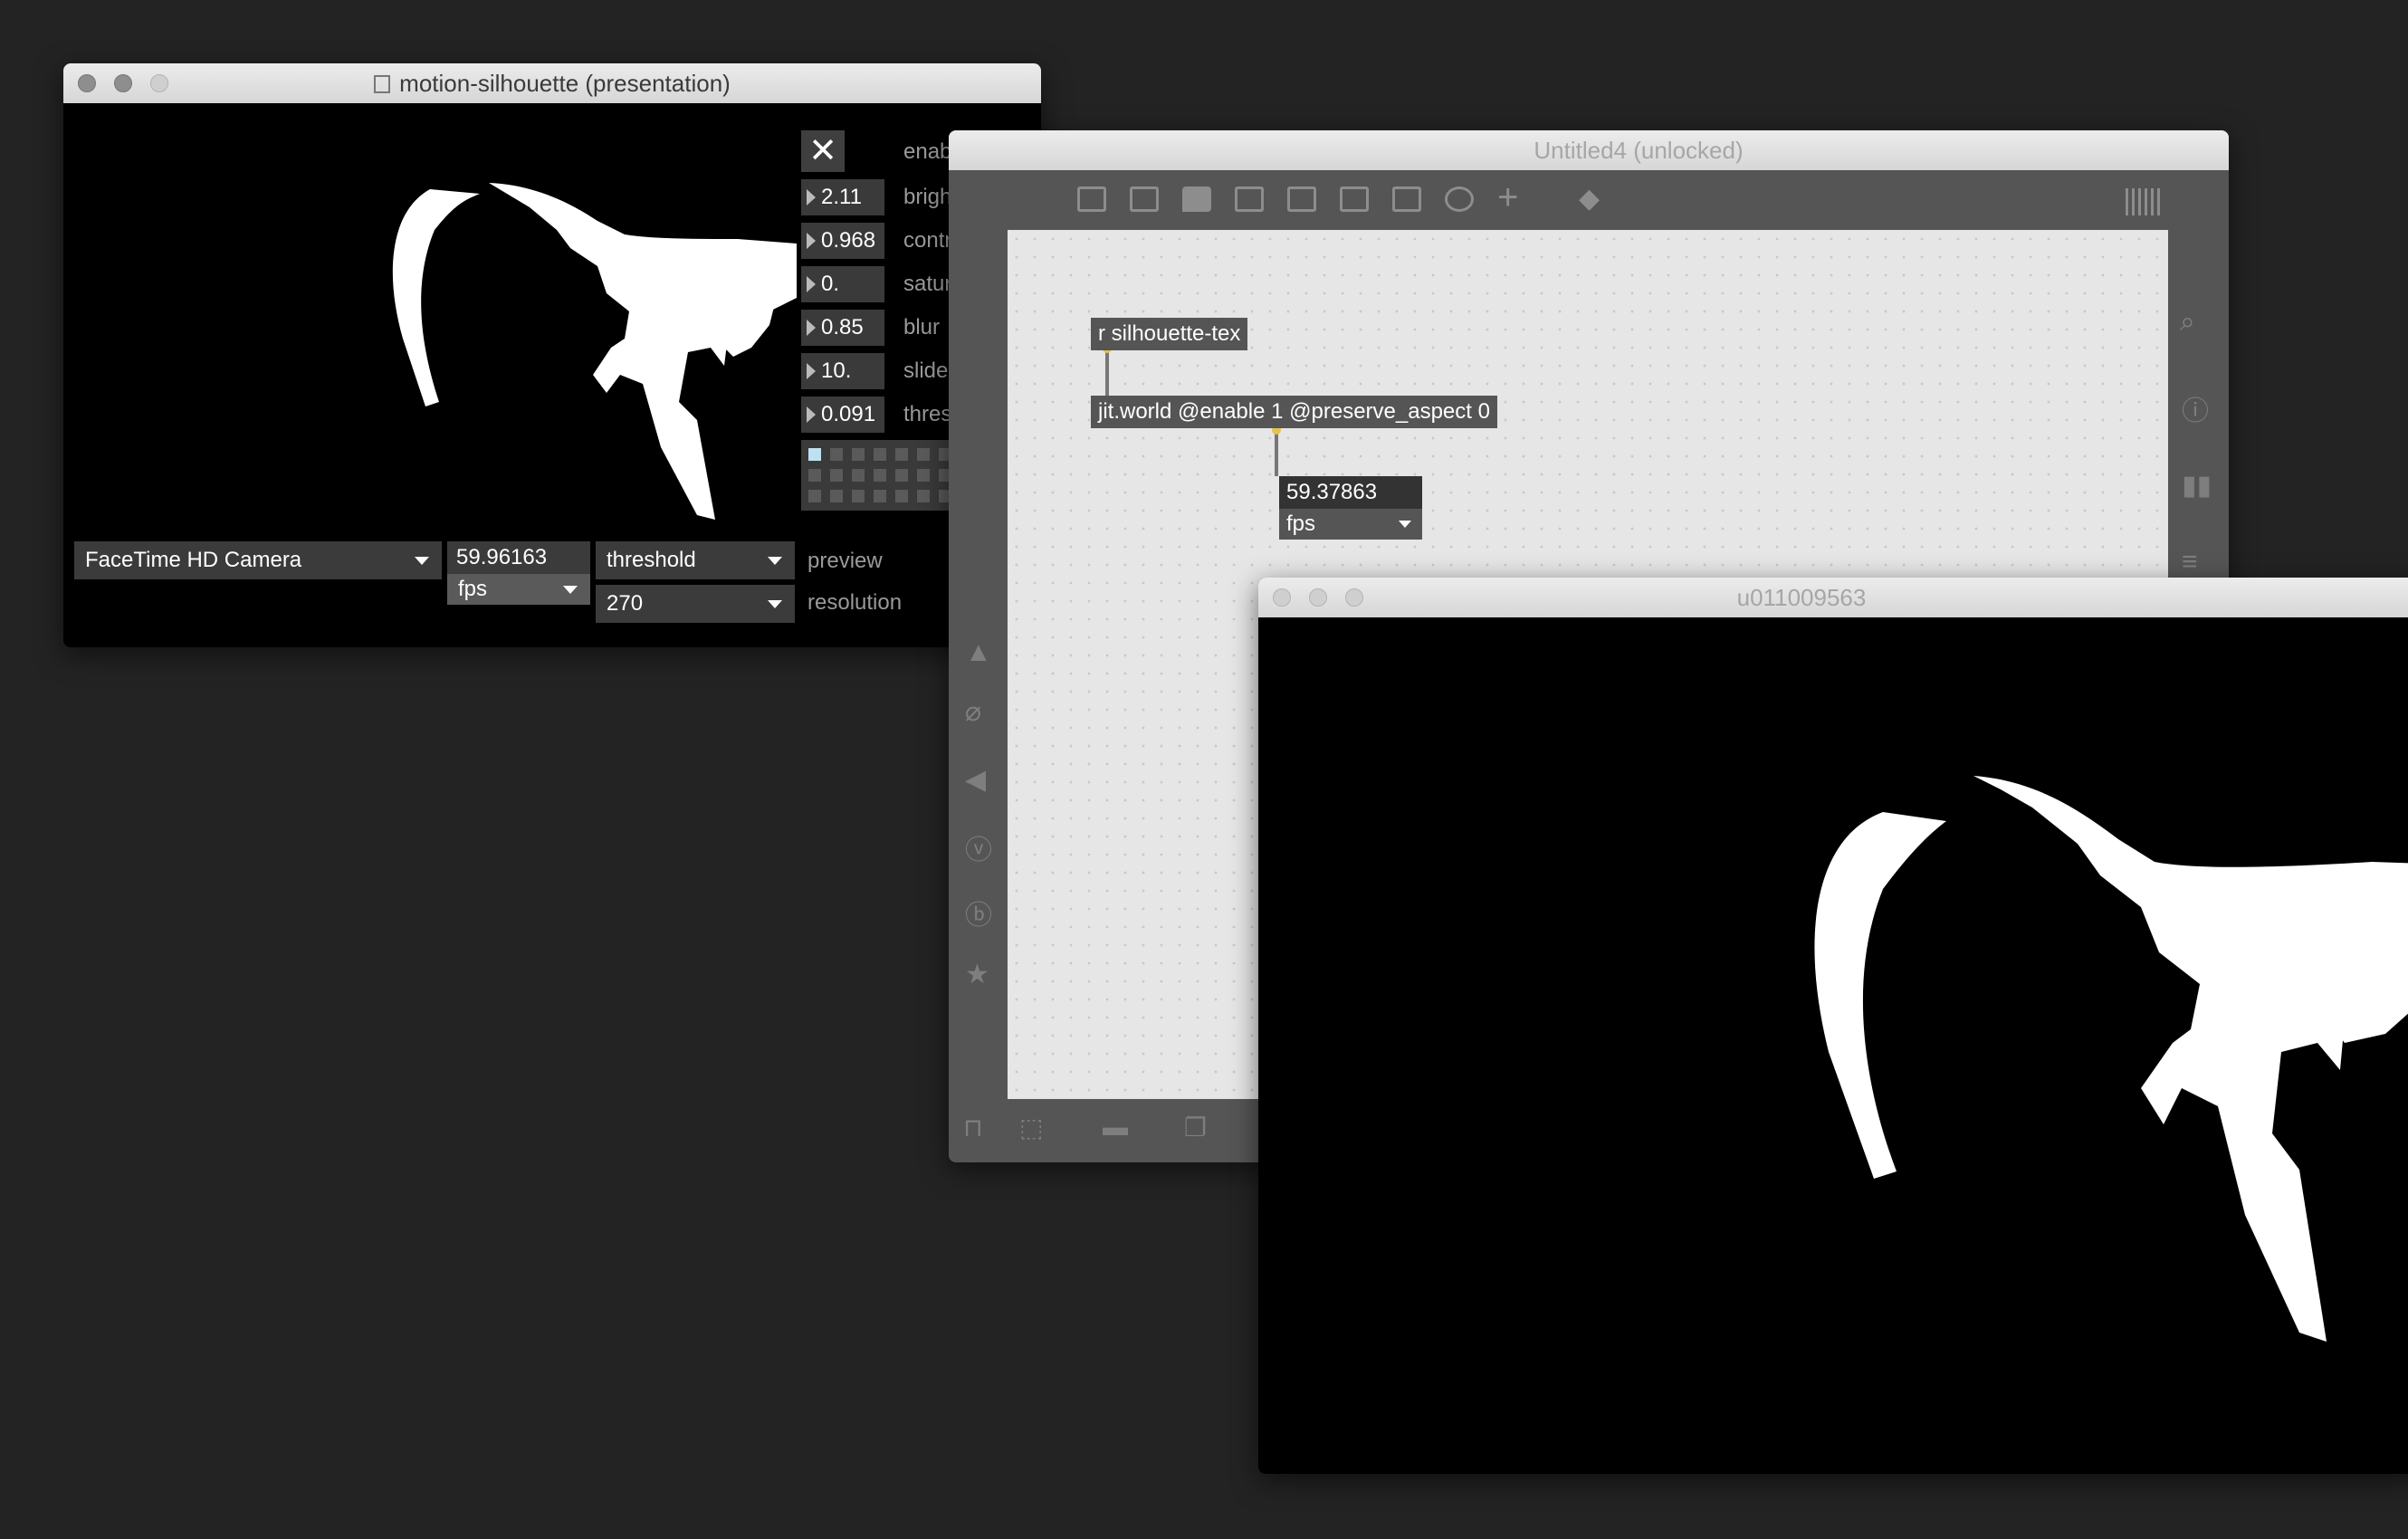 The height and width of the screenshot is (1539, 2408). What do you see at coordinates (842, 328) in the screenshot?
I see `blur-number: 0.85` at bounding box center [842, 328].